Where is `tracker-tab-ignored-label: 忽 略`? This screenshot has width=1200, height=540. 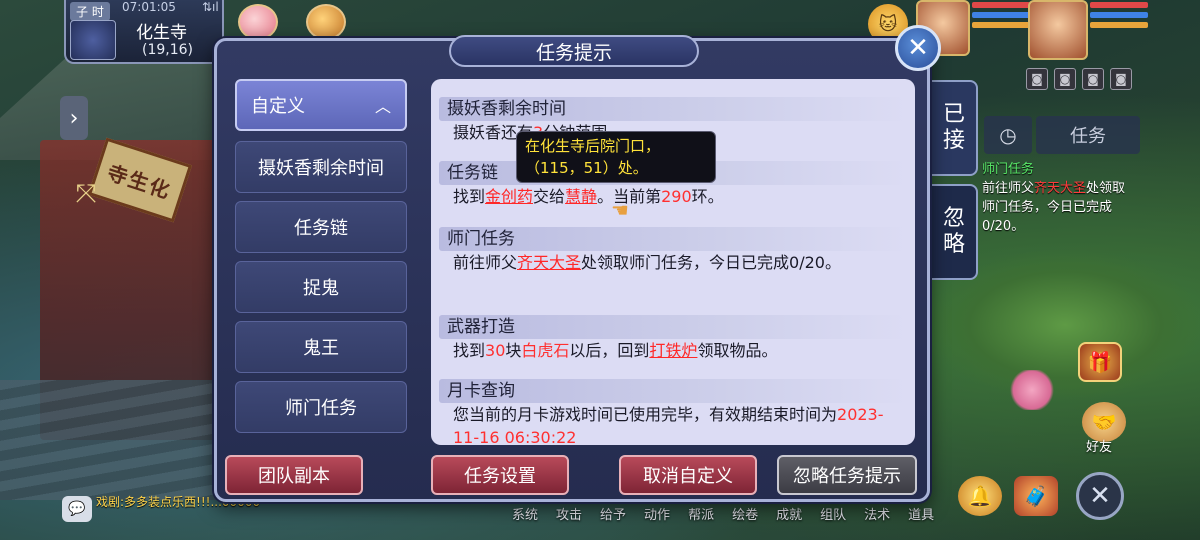 tracker-tab-ignored-label: 忽 略 is located at coordinates (953, 231).